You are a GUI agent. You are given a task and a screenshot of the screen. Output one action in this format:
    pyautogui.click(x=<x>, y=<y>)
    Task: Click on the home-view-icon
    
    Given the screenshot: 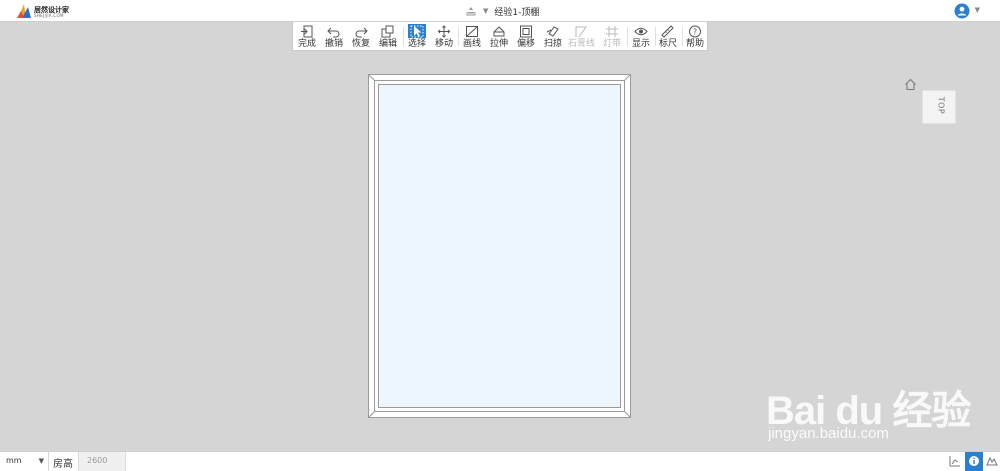 What is the action you would take?
    pyautogui.click(x=910, y=84)
    